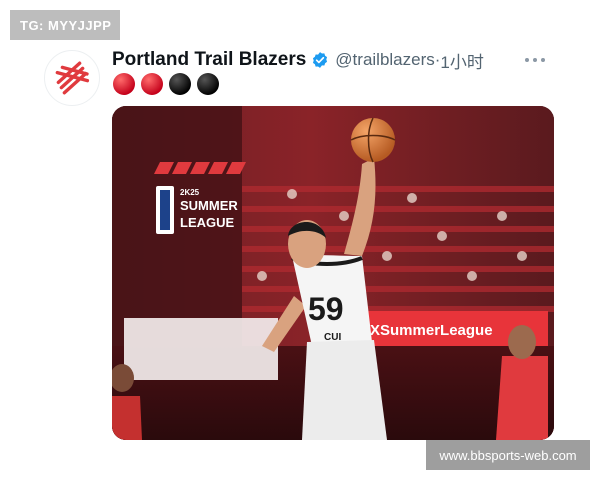  What do you see at coordinates (166, 84) in the screenshot?
I see `emoji-row` at bounding box center [166, 84].